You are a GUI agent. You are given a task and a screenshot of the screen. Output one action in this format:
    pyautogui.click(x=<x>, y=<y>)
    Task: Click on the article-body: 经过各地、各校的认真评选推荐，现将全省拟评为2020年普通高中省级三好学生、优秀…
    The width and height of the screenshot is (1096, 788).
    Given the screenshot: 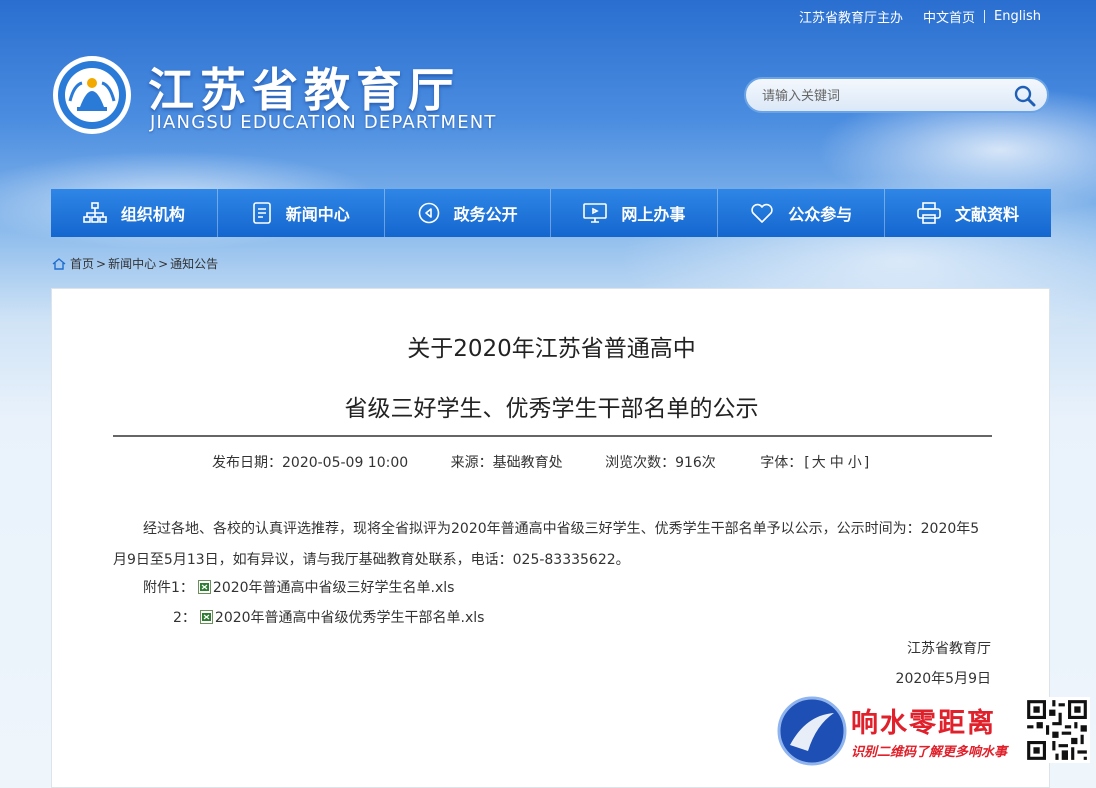 What is the action you would take?
    pyautogui.click(x=546, y=544)
    